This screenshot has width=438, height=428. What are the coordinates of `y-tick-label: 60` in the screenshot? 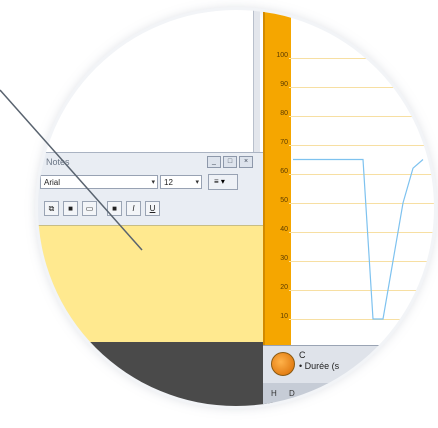 It's located at (284, 171).